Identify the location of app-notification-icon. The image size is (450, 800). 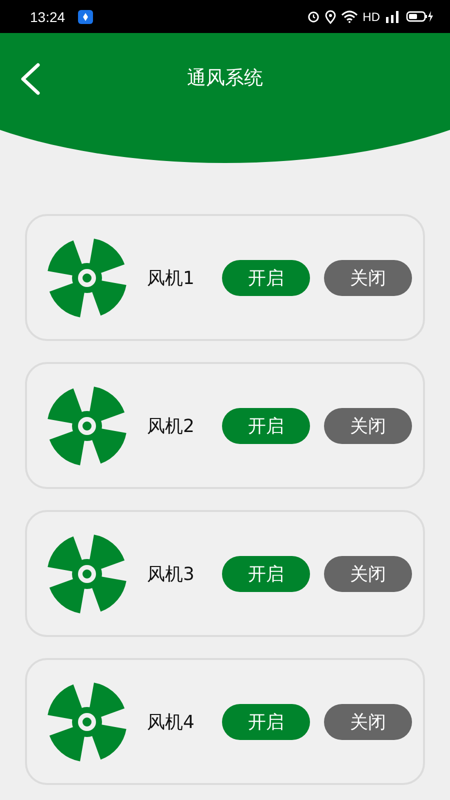
(86, 17).